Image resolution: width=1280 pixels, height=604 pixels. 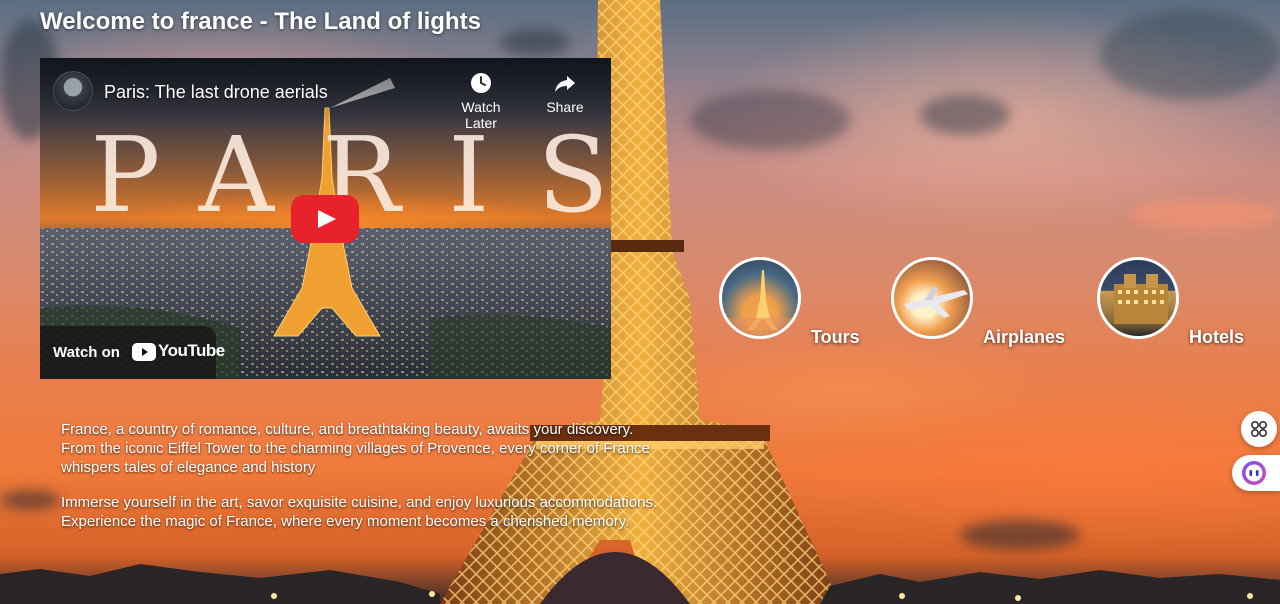 I want to click on watch-on-youtube-link: Watch on YouTube, so click(x=132, y=352).